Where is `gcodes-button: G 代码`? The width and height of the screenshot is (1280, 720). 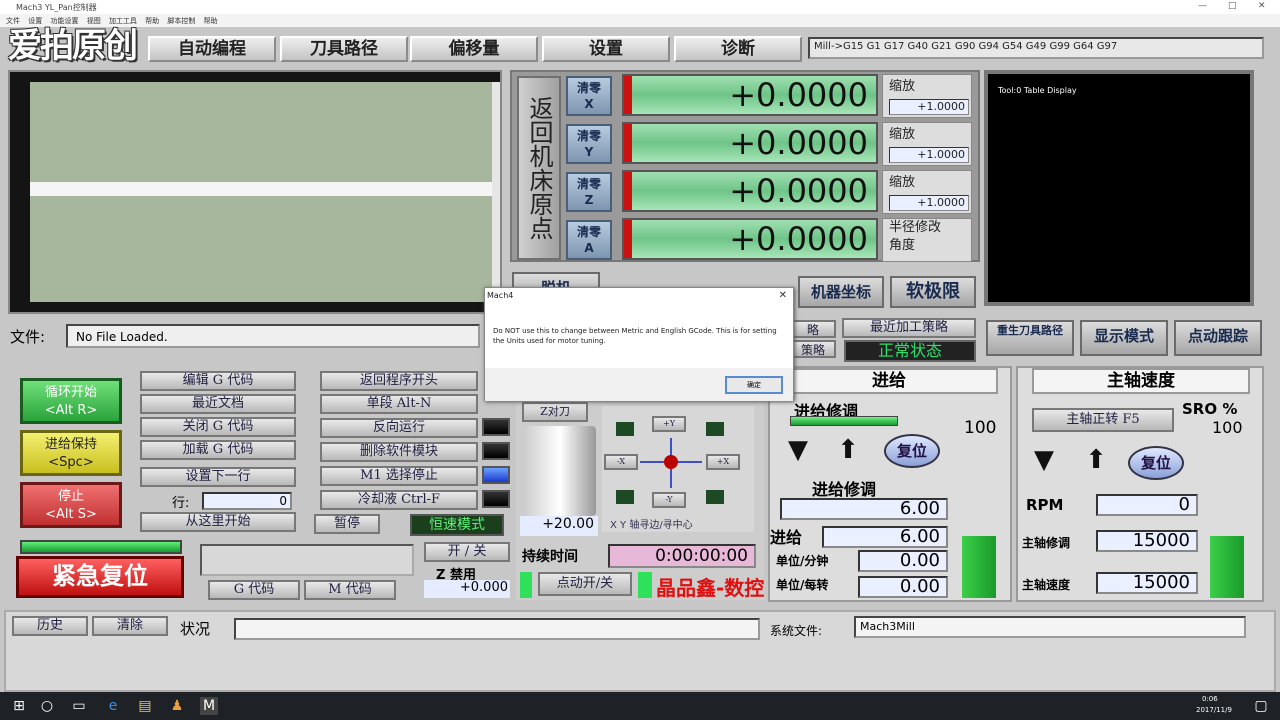 gcodes-button: G 代码 is located at coordinates (254, 590).